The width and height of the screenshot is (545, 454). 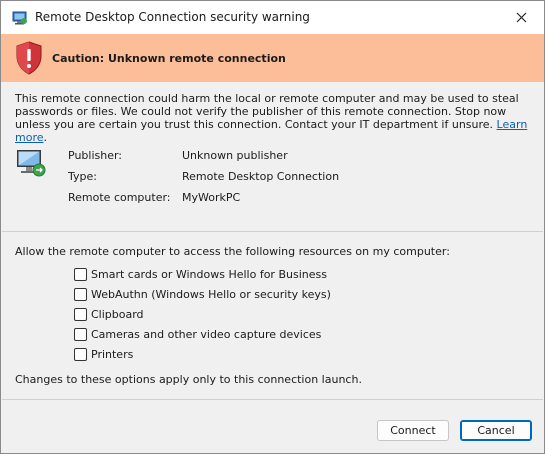 I want to click on cancel-button: Cancel, so click(x=496, y=430).